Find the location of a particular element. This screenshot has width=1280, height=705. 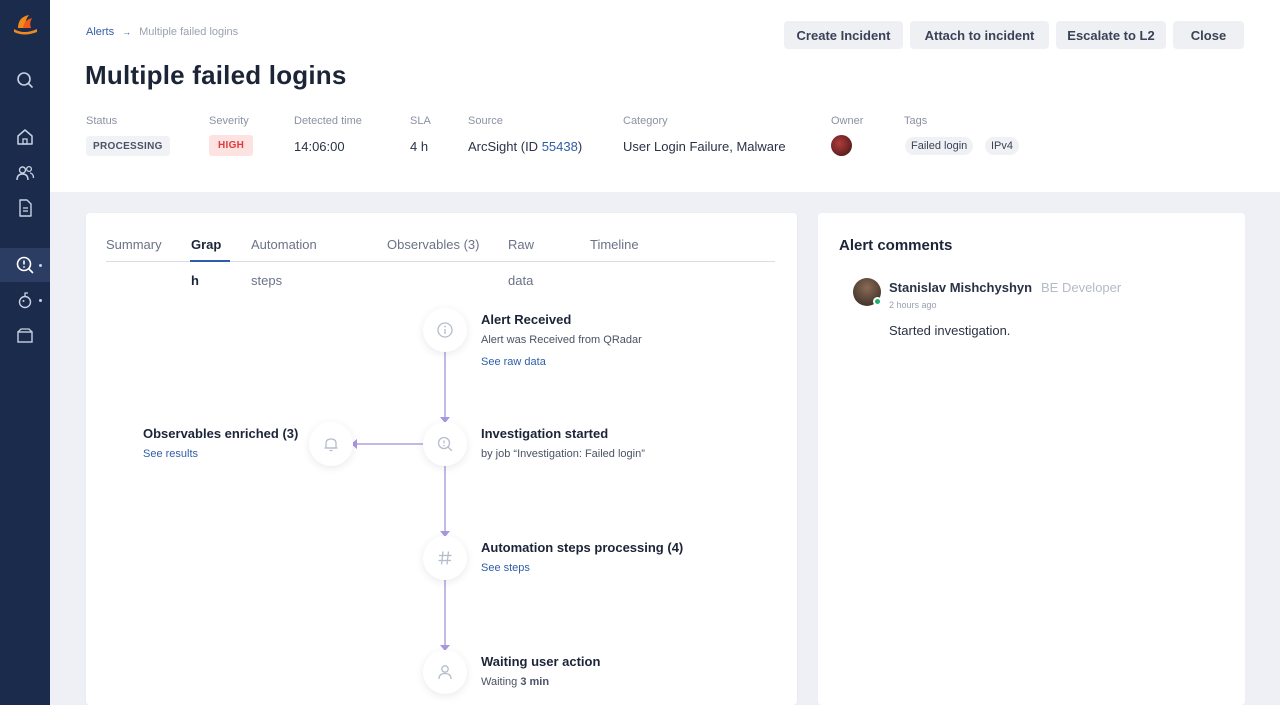

escalate-button: Escalate to L2 is located at coordinates (1111, 35).